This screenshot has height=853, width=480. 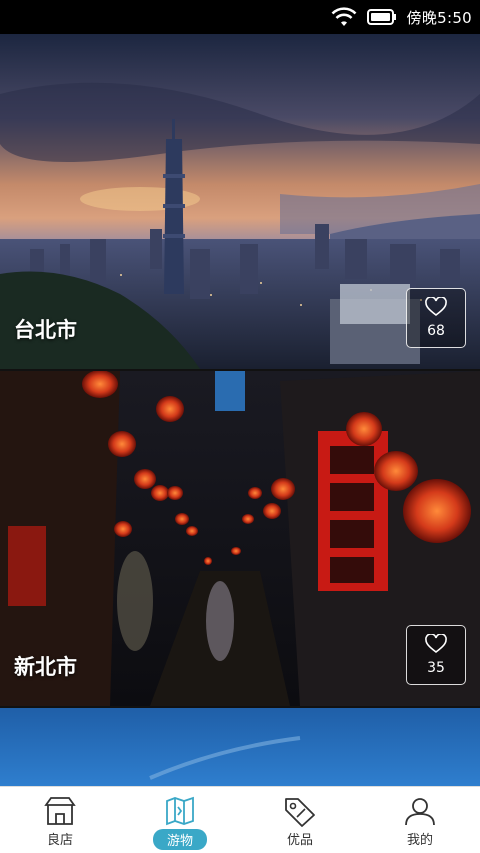 I want to click on like-count: 68, so click(x=436, y=331).